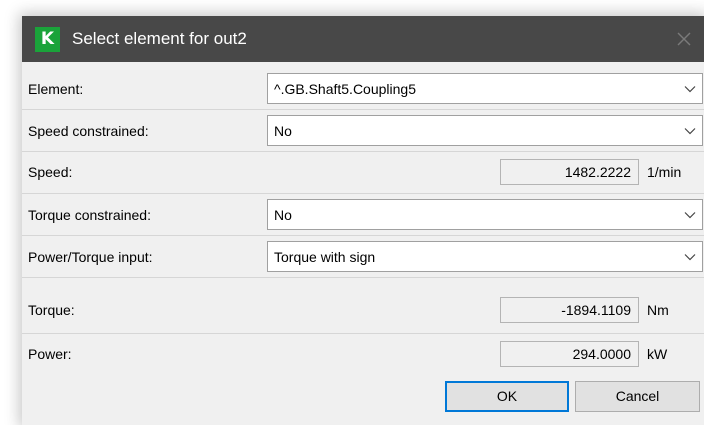 The image size is (704, 425). I want to click on element-label: Element:, so click(56, 89).